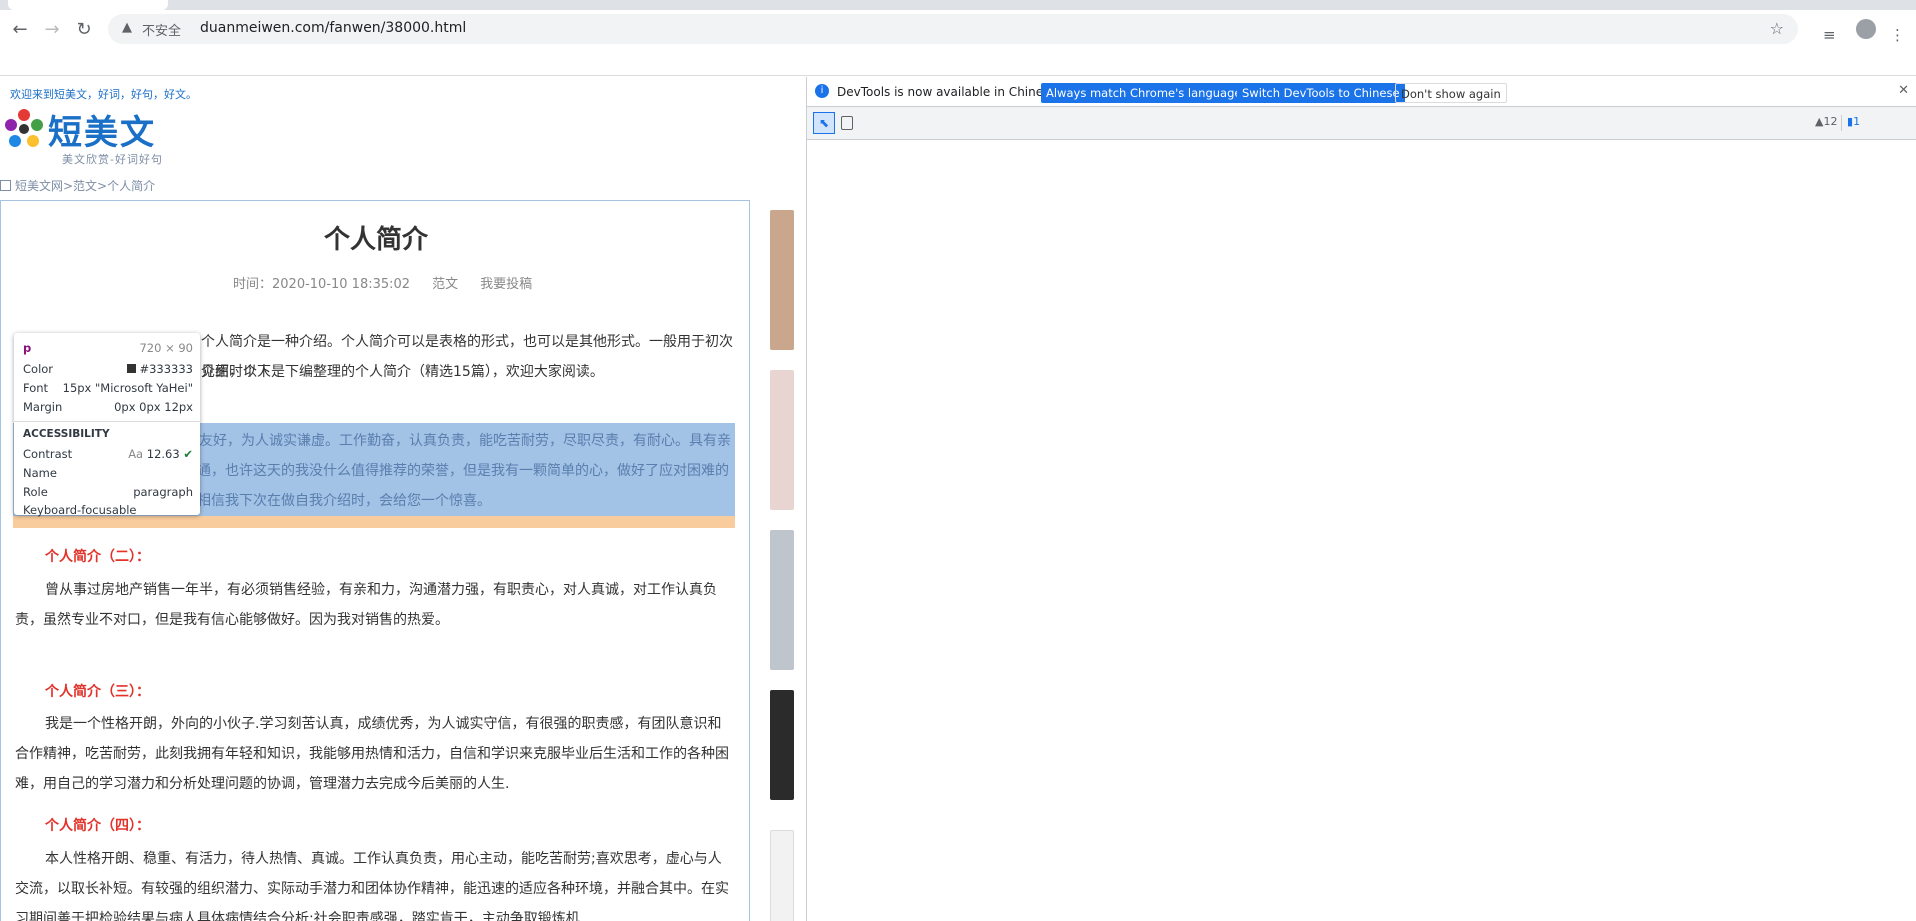 The image size is (1916, 921). Describe the element at coordinates (1361, 123) in the screenshot. I see `devtools-tabs: ⬉ ▲12 ▮1` at that location.